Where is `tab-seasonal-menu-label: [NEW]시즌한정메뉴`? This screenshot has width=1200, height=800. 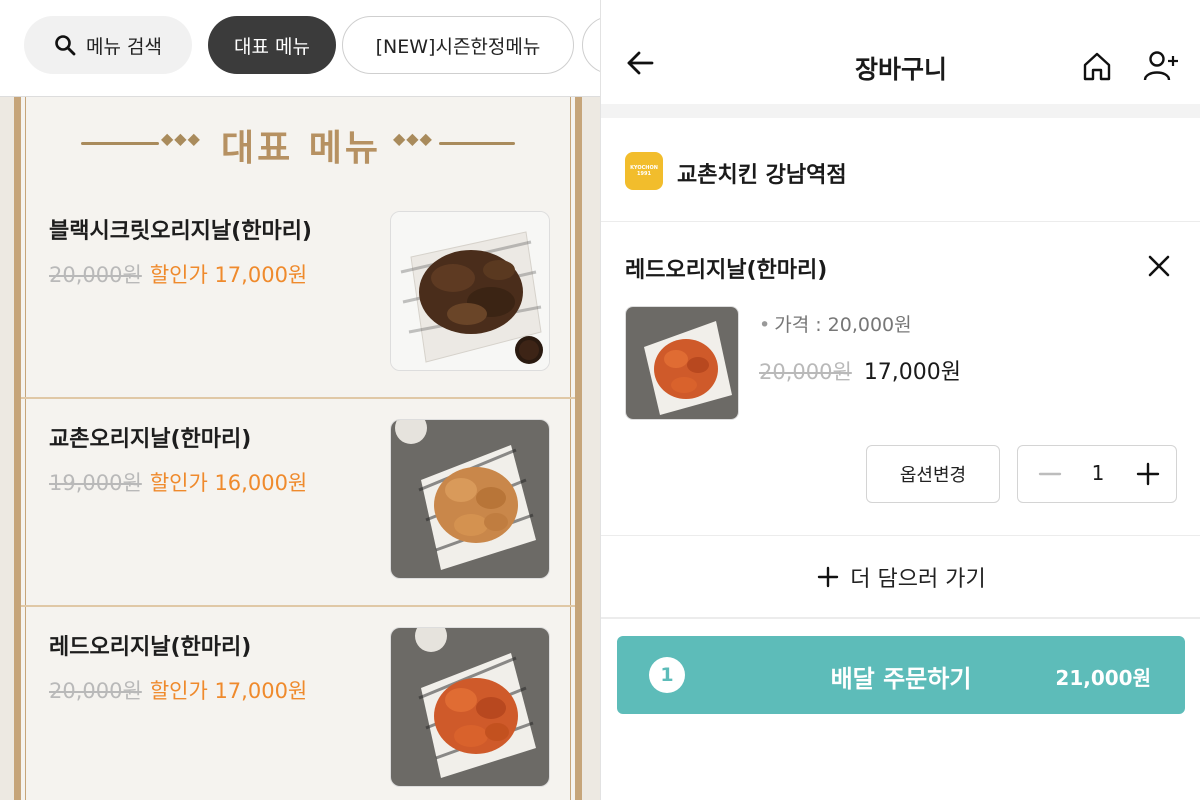 tab-seasonal-menu-label: [NEW]시즌한정메뉴 is located at coordinates (458, 46).